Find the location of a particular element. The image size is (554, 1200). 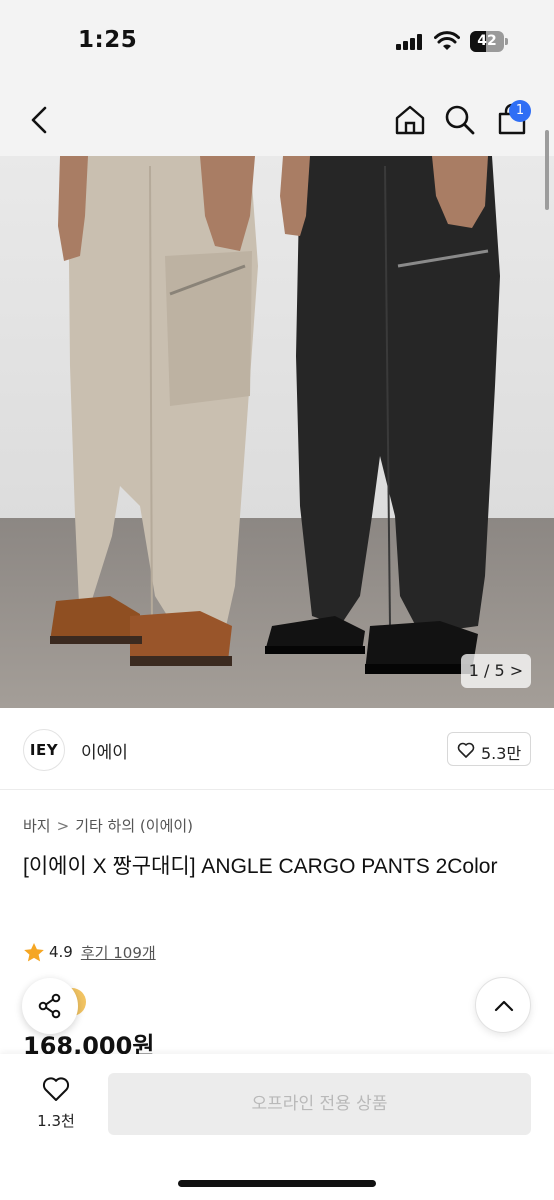

home-indicator is located at coordinates (277, 1183).